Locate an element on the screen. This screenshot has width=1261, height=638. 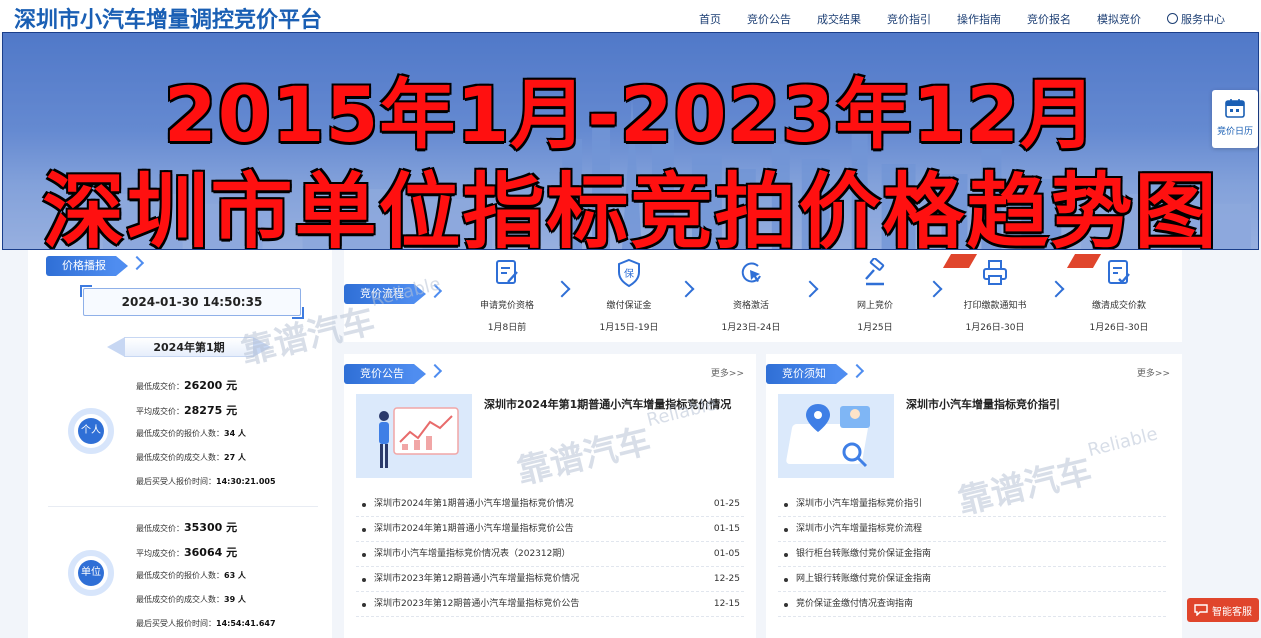
chat-bubble-icon is located at coordinates (1201, 610).